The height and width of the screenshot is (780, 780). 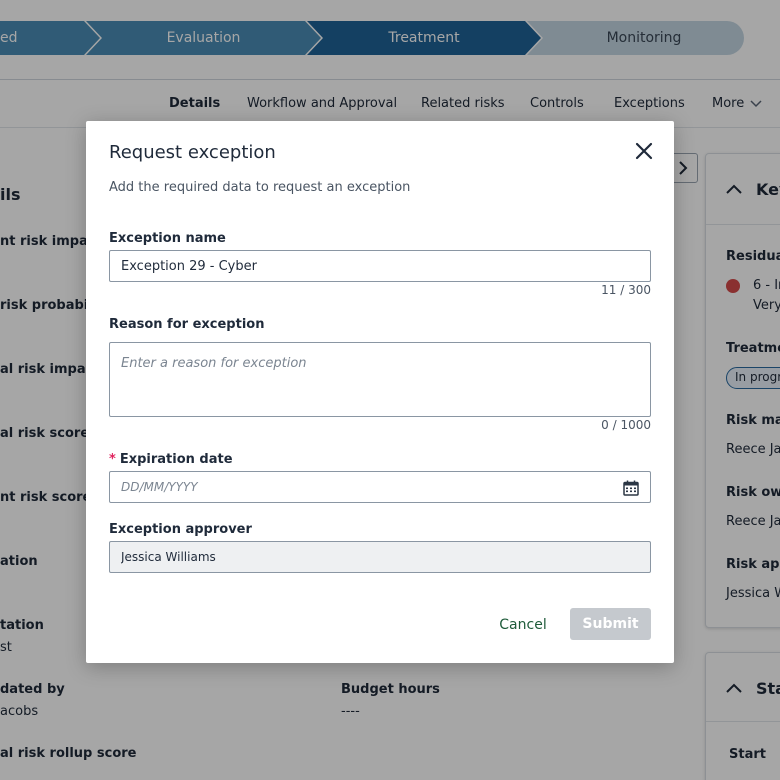 What do you see at coordinates (380, 487) in the screenshot?
I see `expiration-date-input` at bounding box center [380, 487].